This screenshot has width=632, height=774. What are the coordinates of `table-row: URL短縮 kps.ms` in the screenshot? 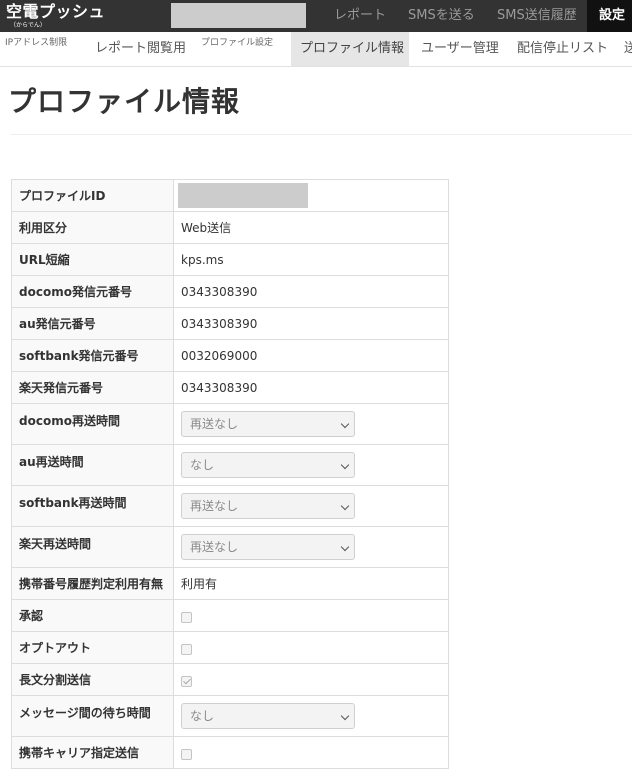 It's located at (230, 259).